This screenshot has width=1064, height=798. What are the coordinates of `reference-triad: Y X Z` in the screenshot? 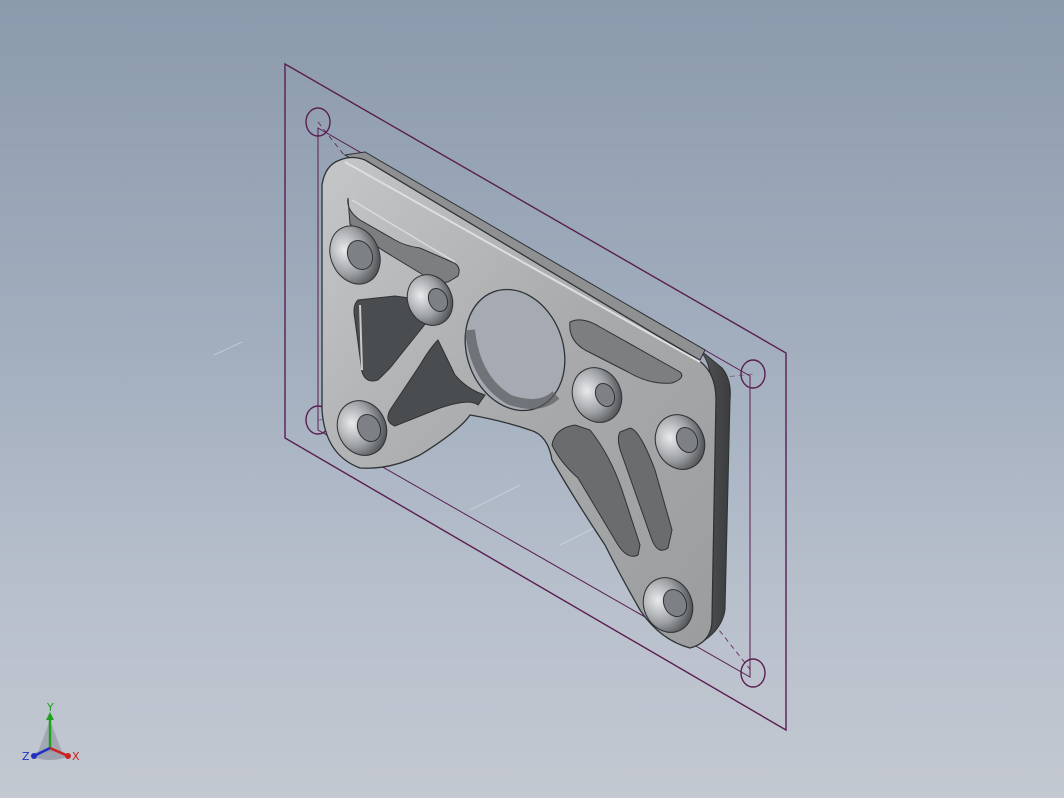 It's located at (51, 732).